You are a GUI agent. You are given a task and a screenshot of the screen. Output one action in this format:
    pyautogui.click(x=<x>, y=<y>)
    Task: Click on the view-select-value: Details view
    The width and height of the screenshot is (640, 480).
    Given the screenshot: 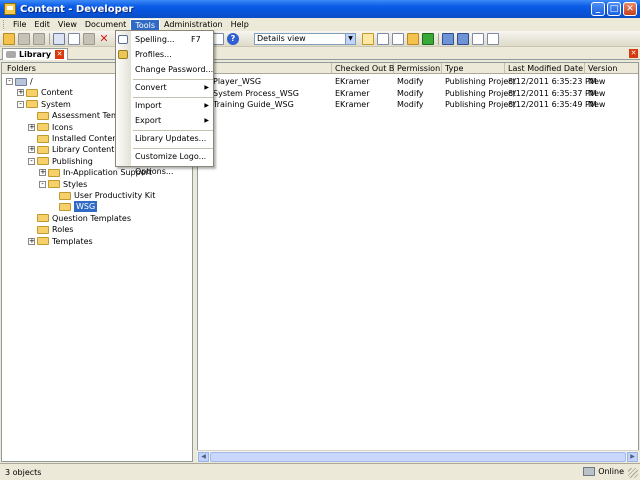 What is the action you would take?
    pyautogui.click(x=281, y=38)
    